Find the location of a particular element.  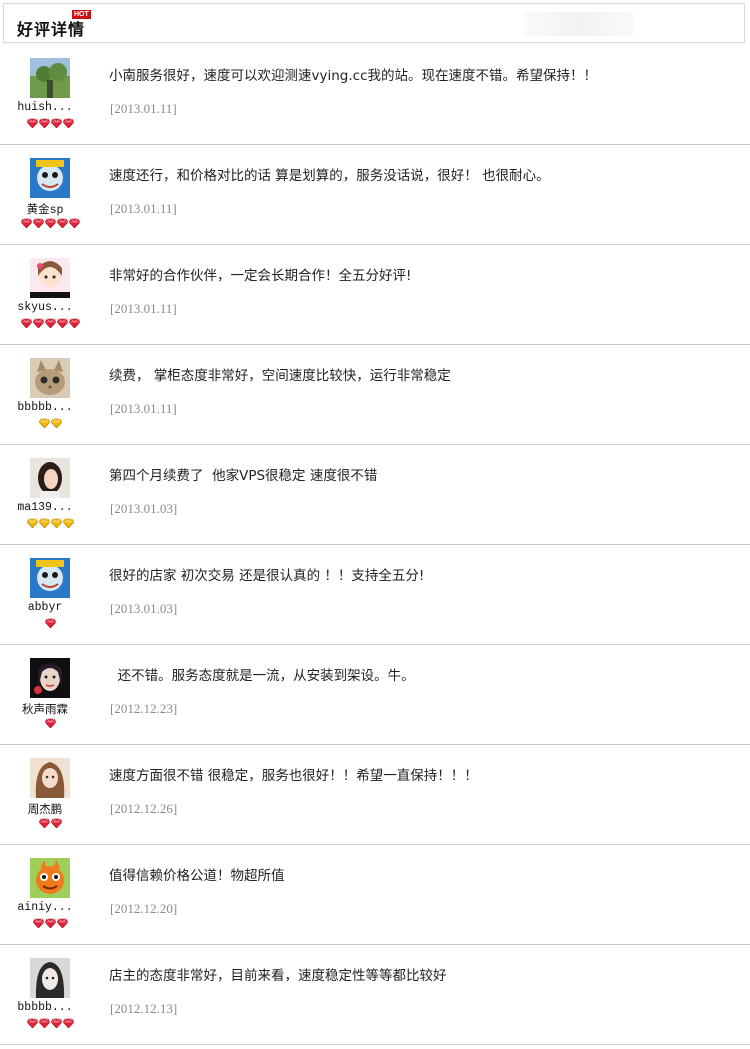

review-date: [2012.12.13] is located at coordinates (144, 1008).